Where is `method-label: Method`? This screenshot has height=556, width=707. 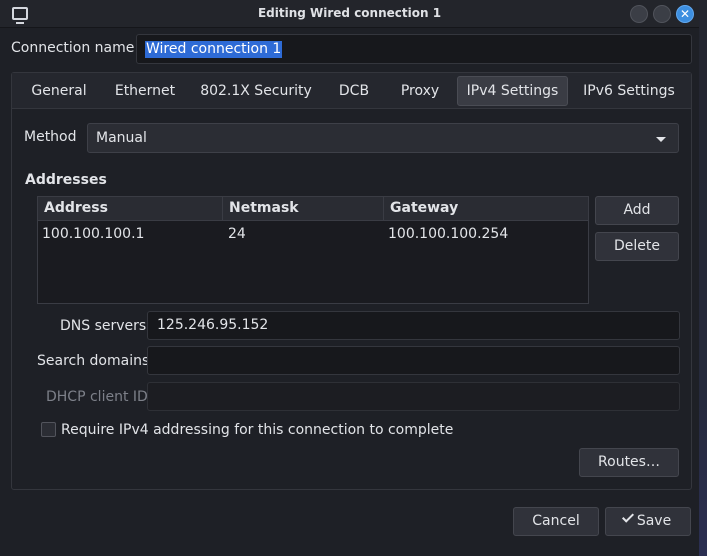 method-label: Method is located at coordinates (50, 137).